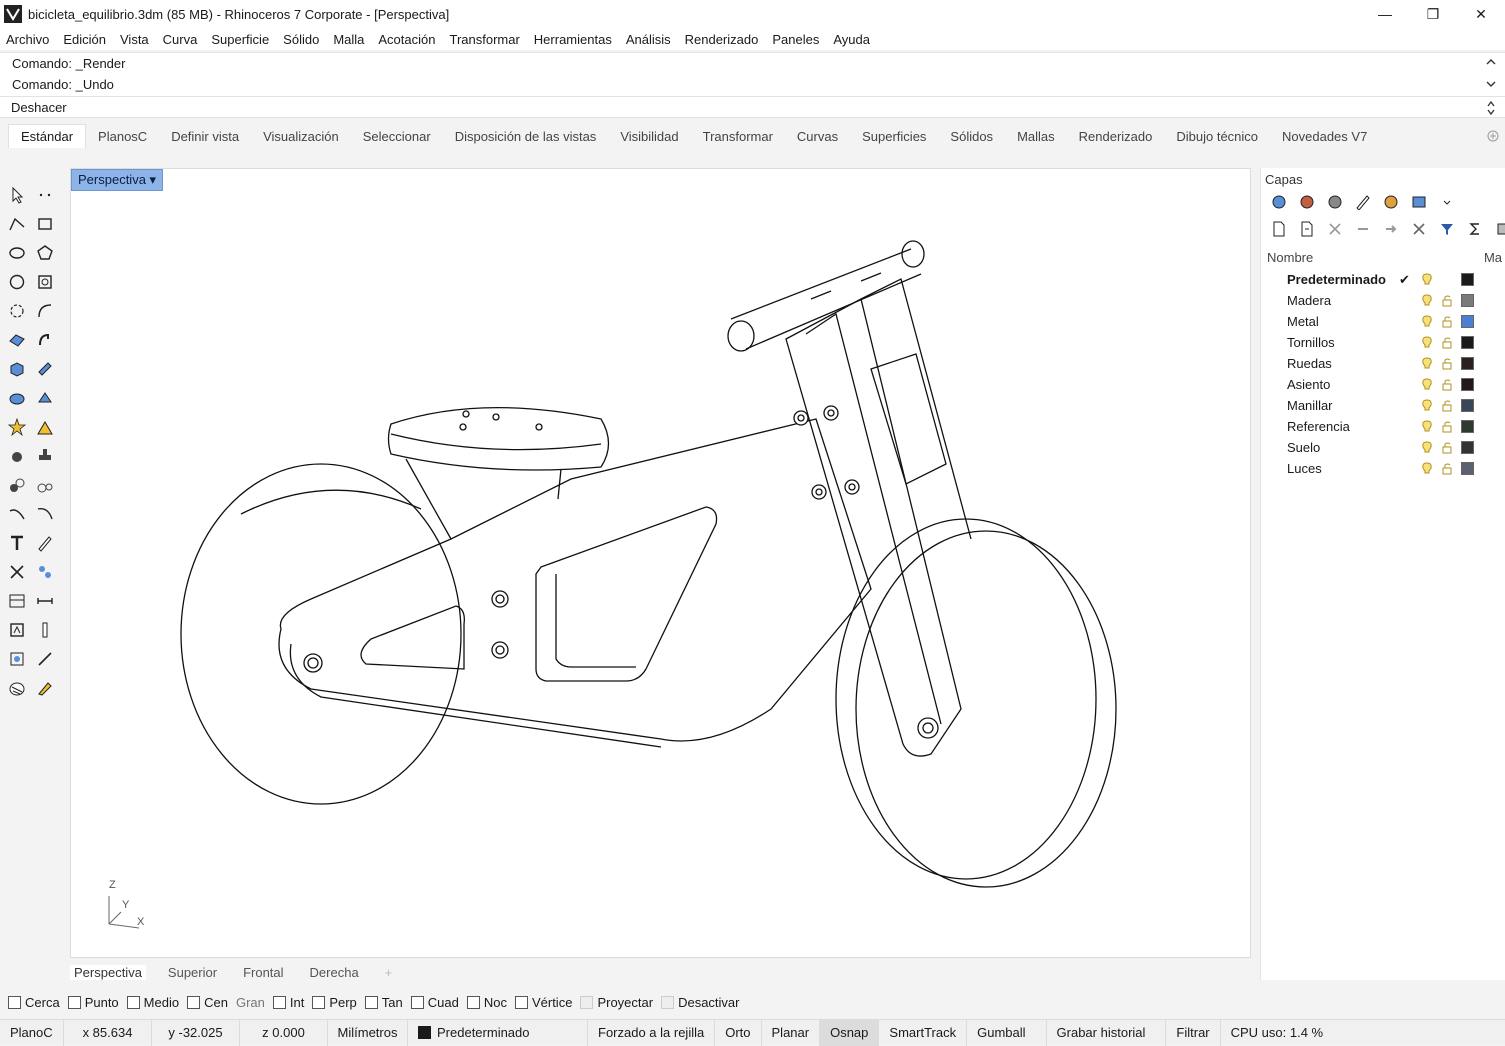  What do you see at coordinates (45, 688) in the screenshot?
I see `paint-icon` at bounding box center [45, 688].